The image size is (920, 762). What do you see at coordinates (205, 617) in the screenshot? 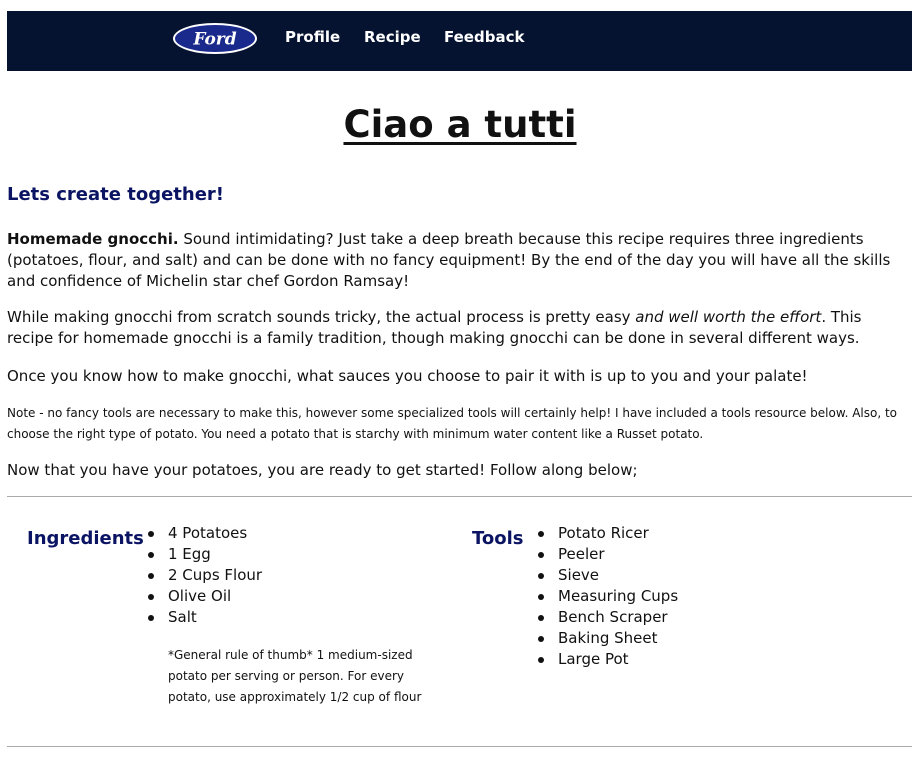
I see `list-item: Salt` at bounding box center [205, 617].